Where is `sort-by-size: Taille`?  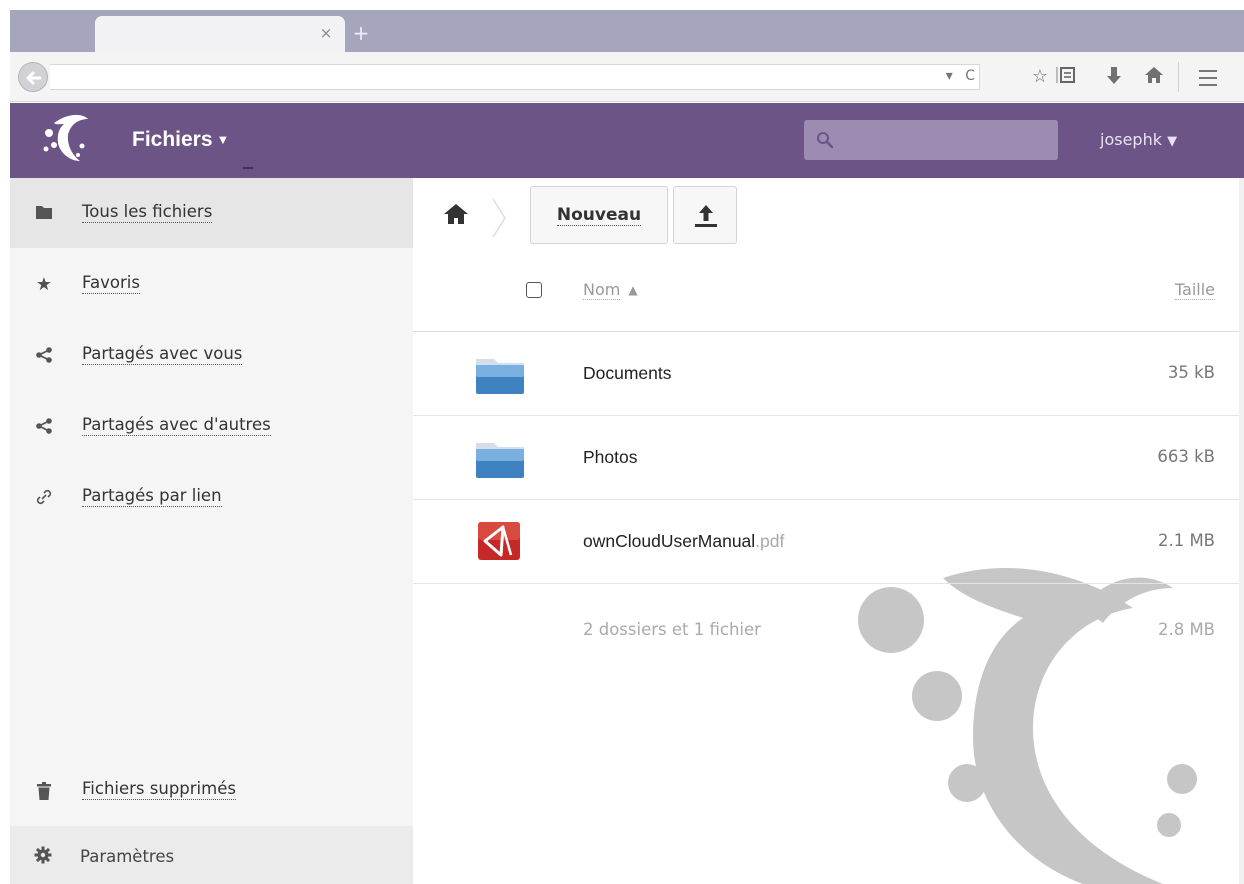
sort-by-size: Taille is located at coordinates (1194, 290).